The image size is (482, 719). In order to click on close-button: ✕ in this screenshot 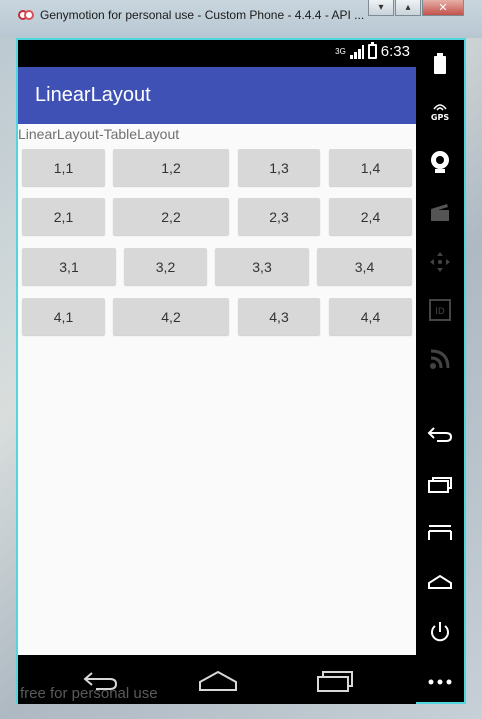, I will do `click(443, 8)`.